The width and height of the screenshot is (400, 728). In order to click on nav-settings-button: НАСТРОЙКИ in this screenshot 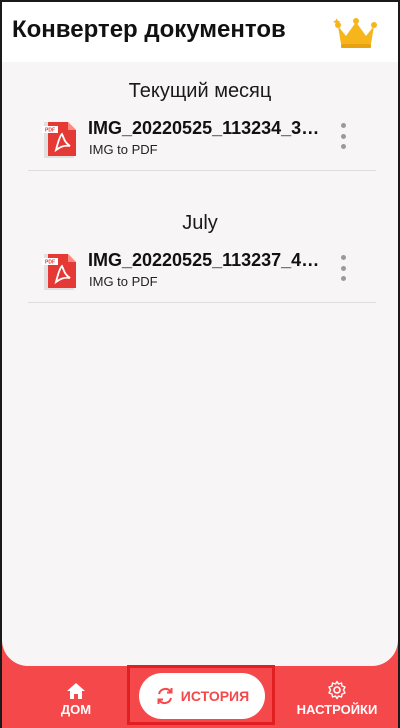, I will do `click(337, 698)`.